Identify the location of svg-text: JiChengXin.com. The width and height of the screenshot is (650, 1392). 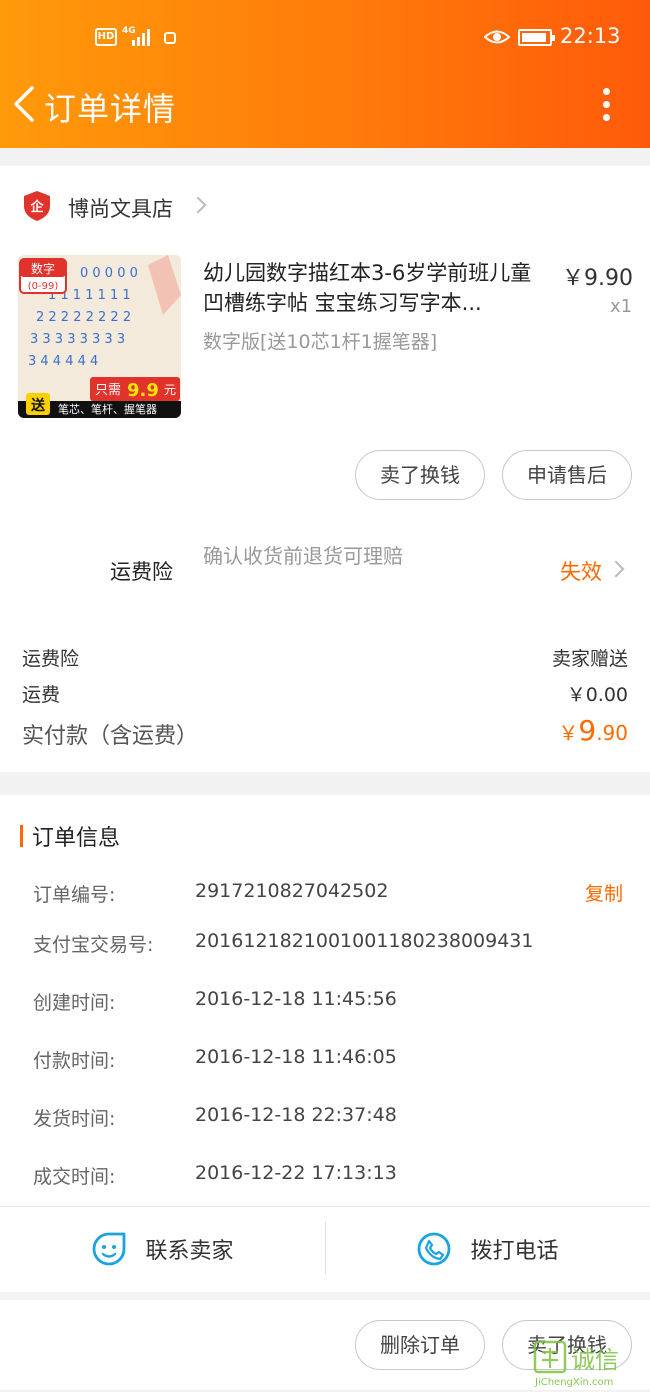
(573, 1382).